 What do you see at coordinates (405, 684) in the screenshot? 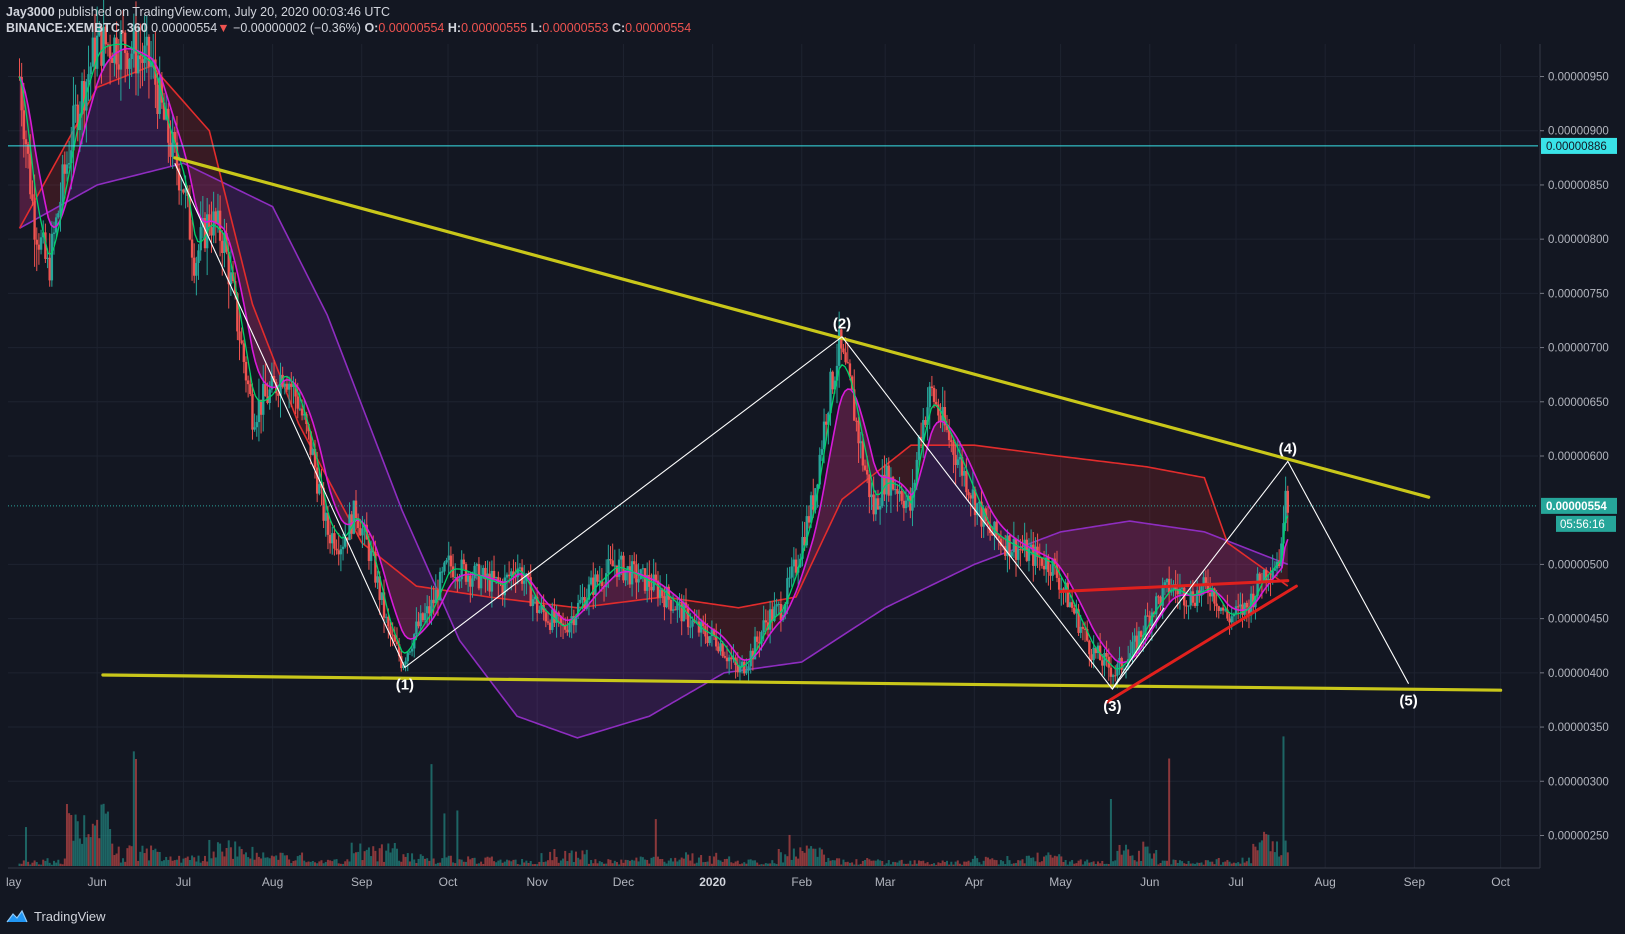
I see `wave-label: (1)` at bounding box center [405, 684].